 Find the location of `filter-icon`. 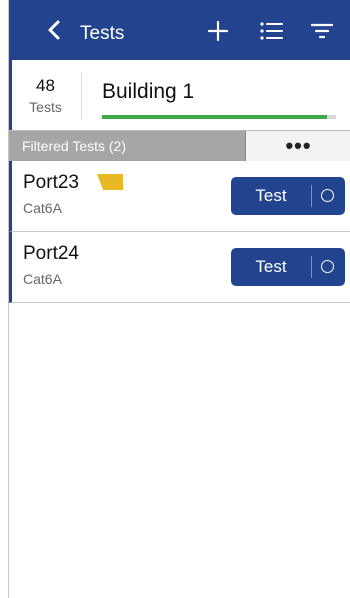

filter-icon is located at coordinates (322, 31).